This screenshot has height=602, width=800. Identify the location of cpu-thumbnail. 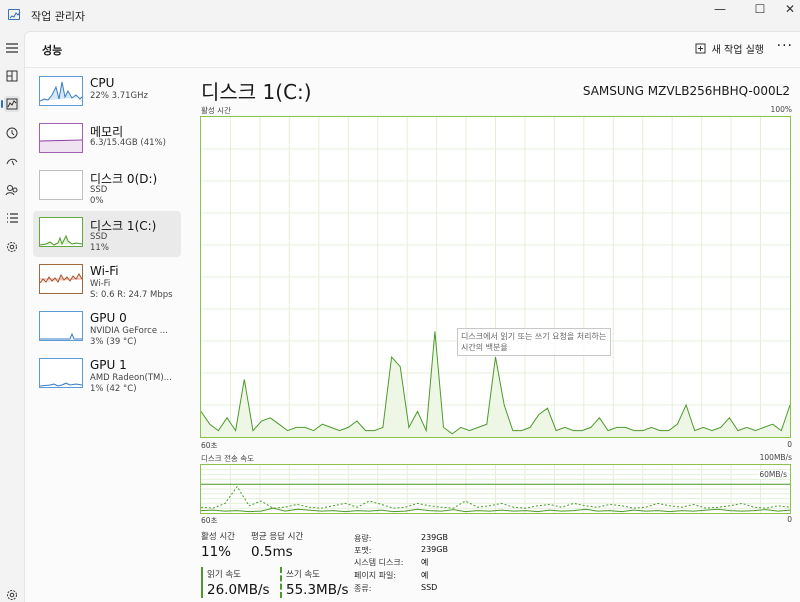
(61, 91).